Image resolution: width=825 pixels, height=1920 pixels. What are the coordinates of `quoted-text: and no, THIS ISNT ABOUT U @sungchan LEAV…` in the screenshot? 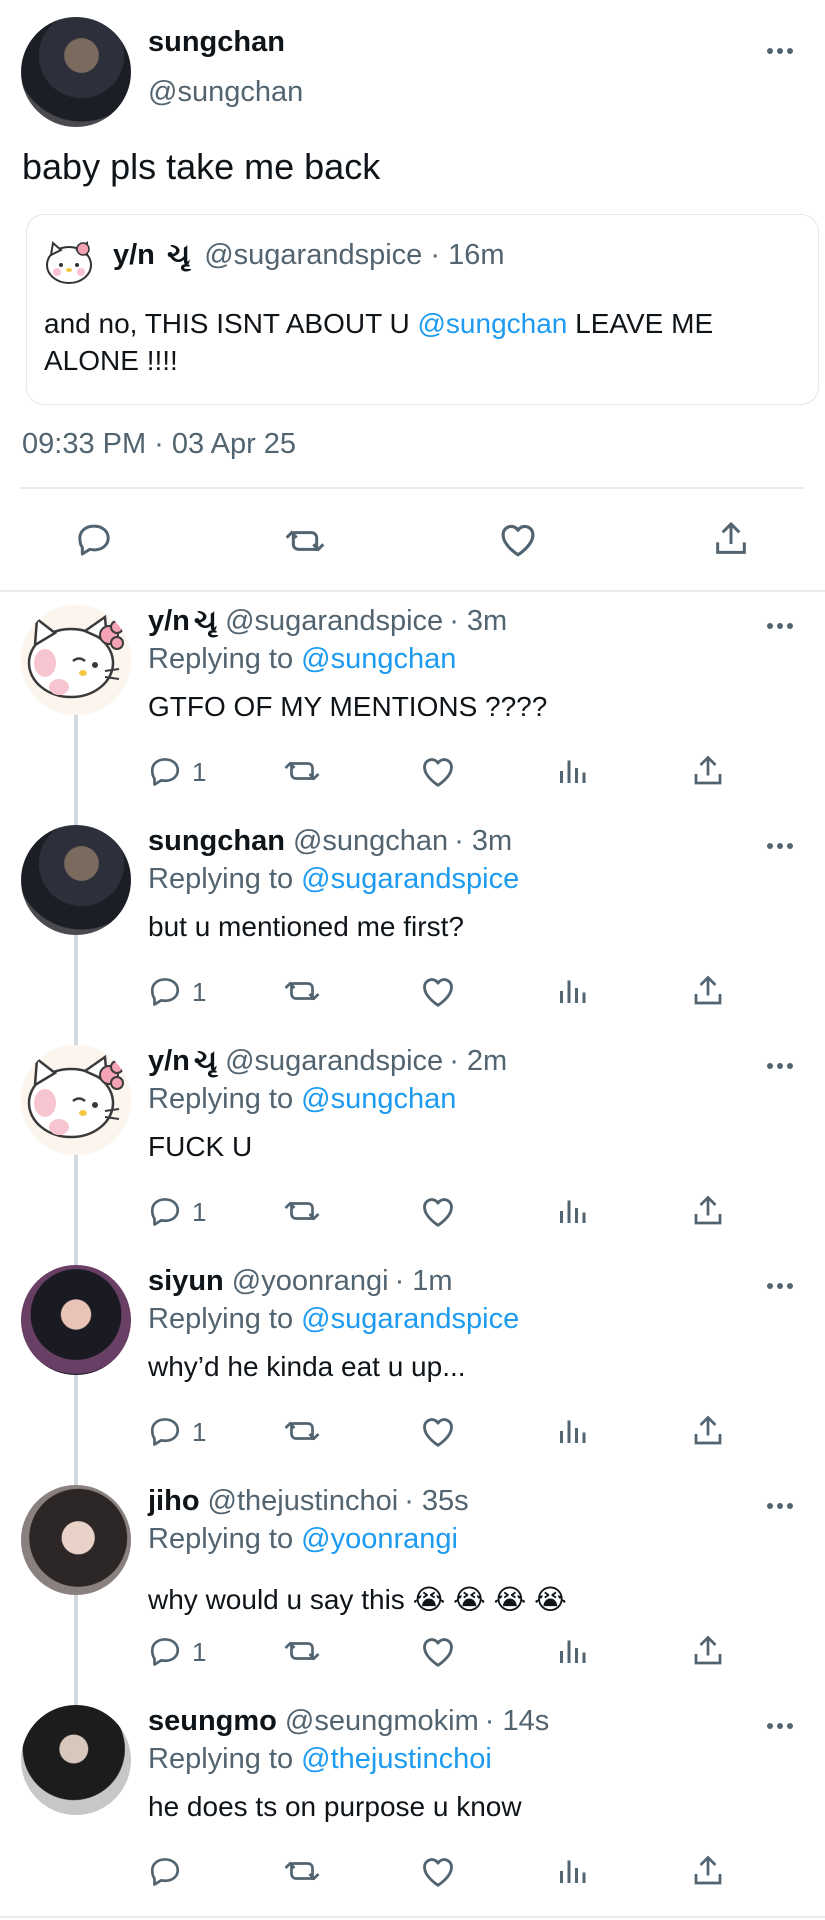 It's located at (378, 342).